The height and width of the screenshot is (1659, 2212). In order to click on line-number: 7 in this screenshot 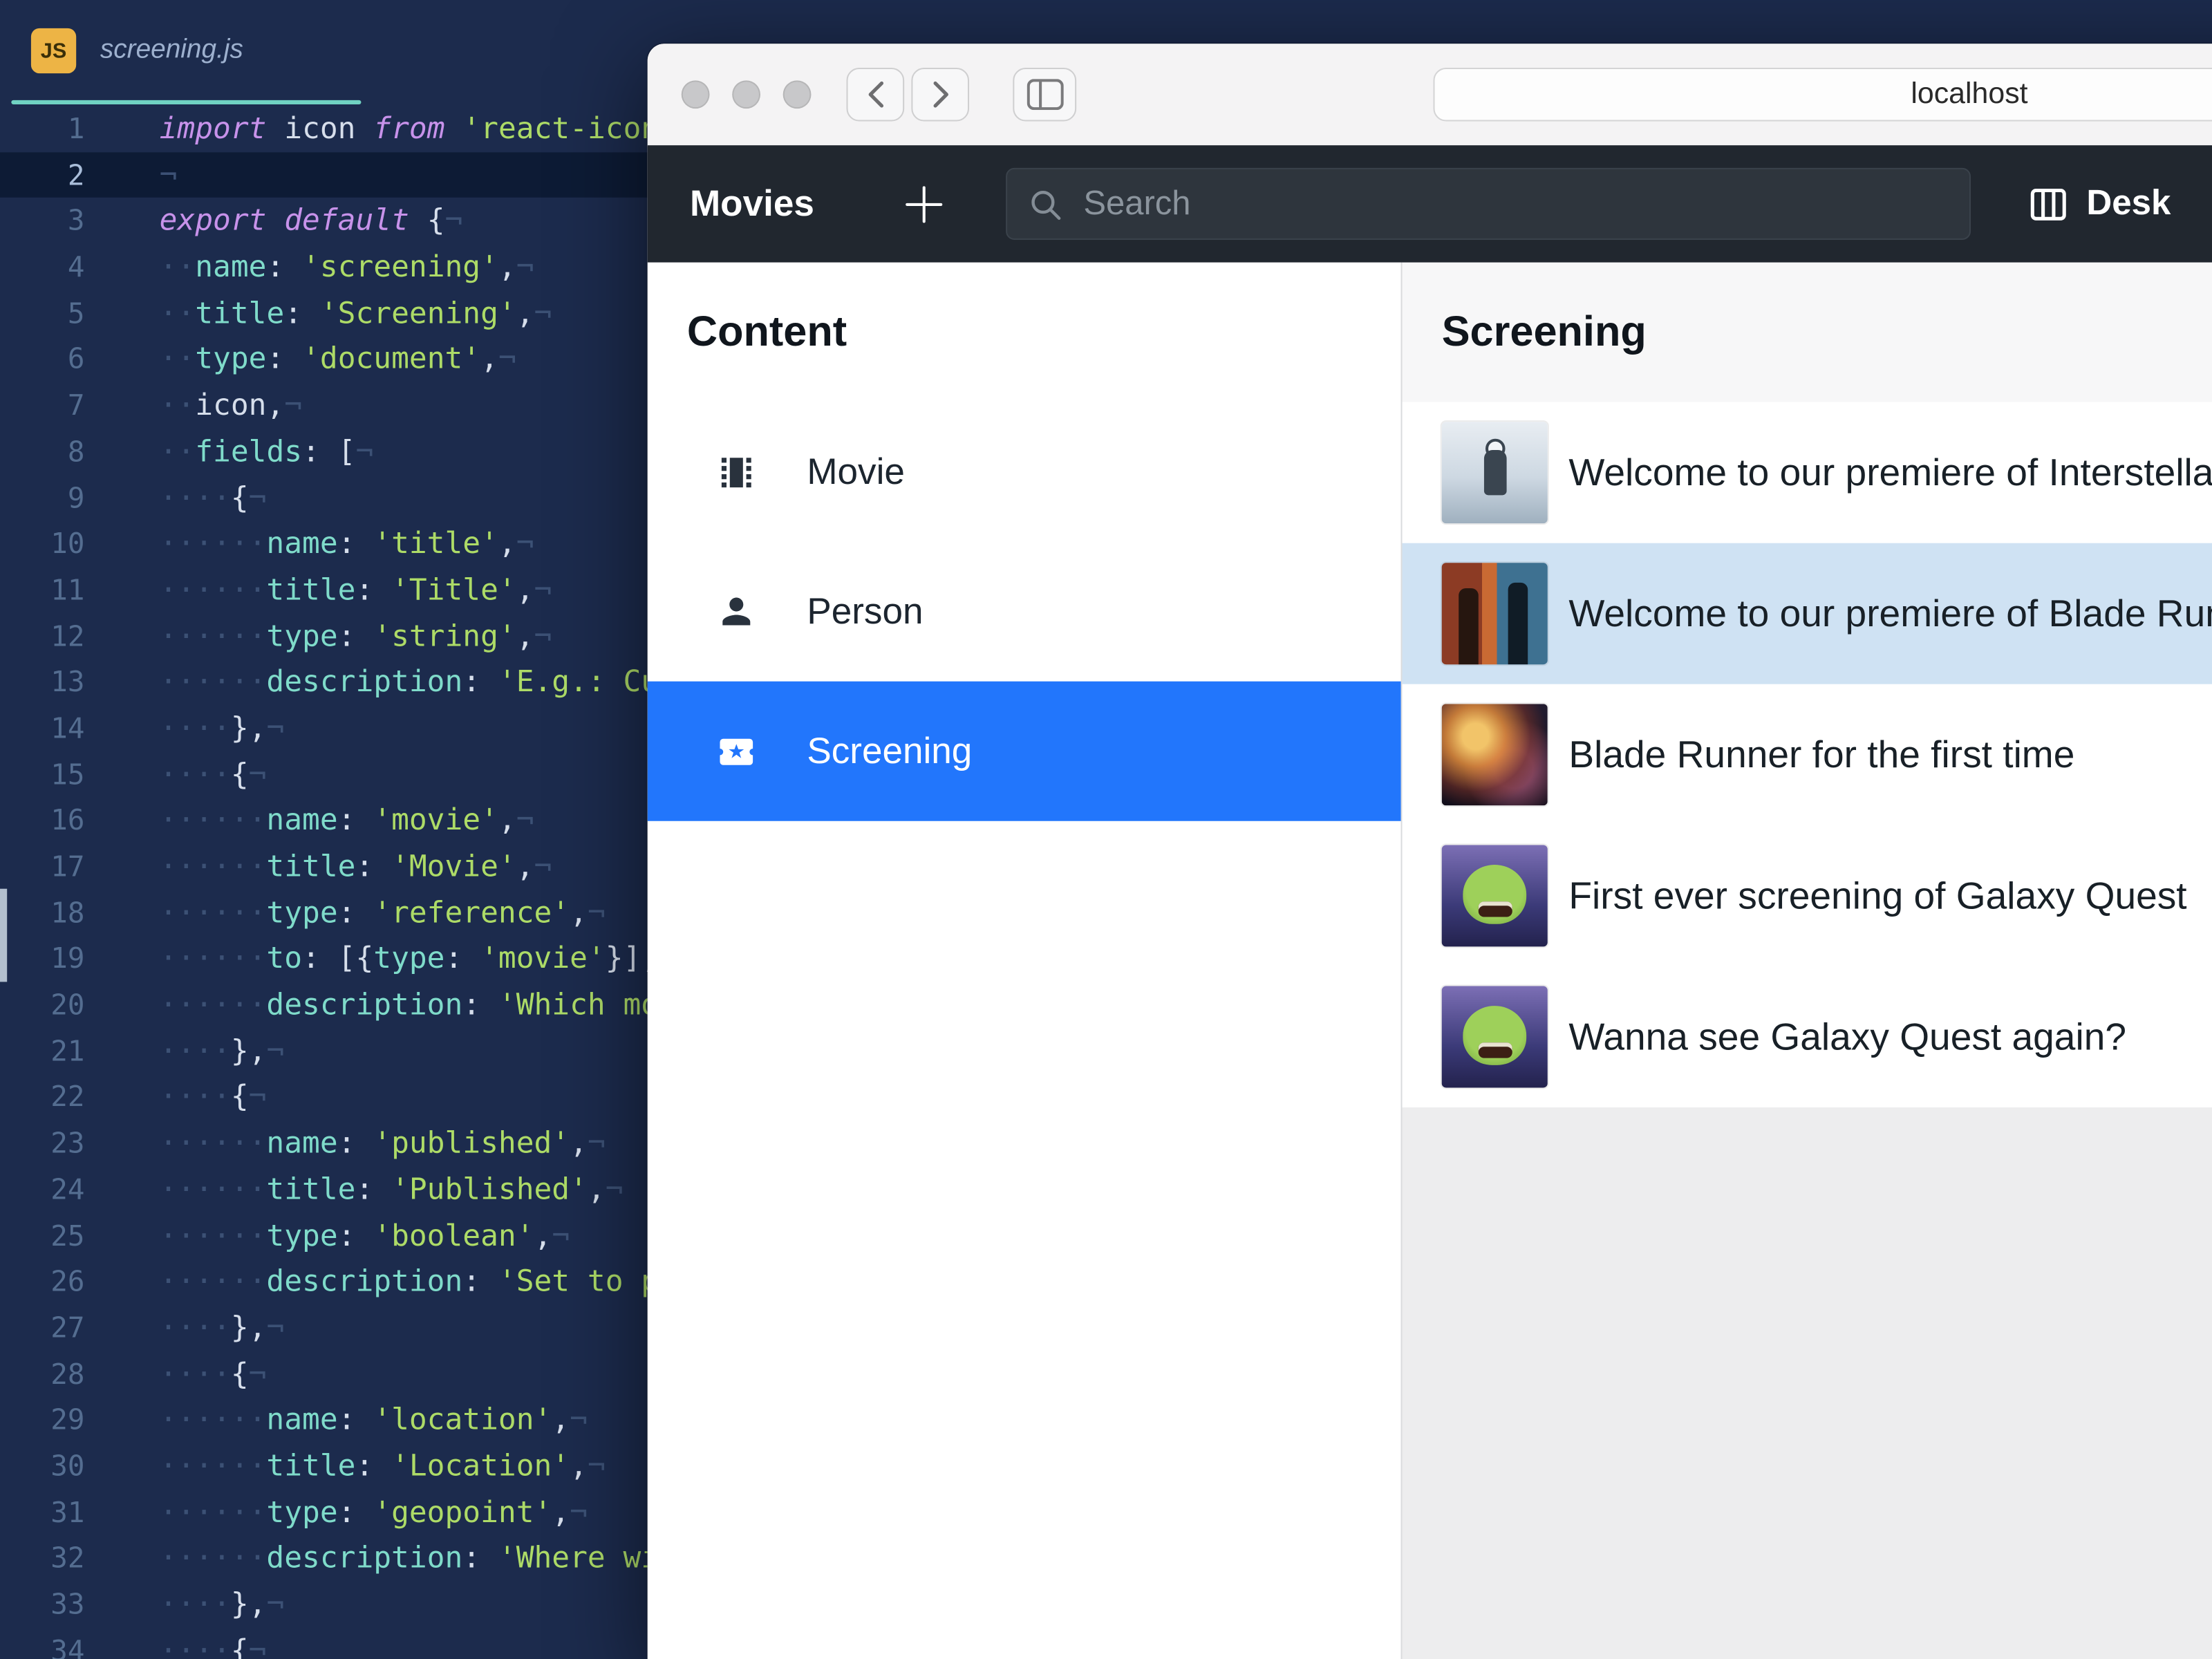, I will do `click(76, 405)`.